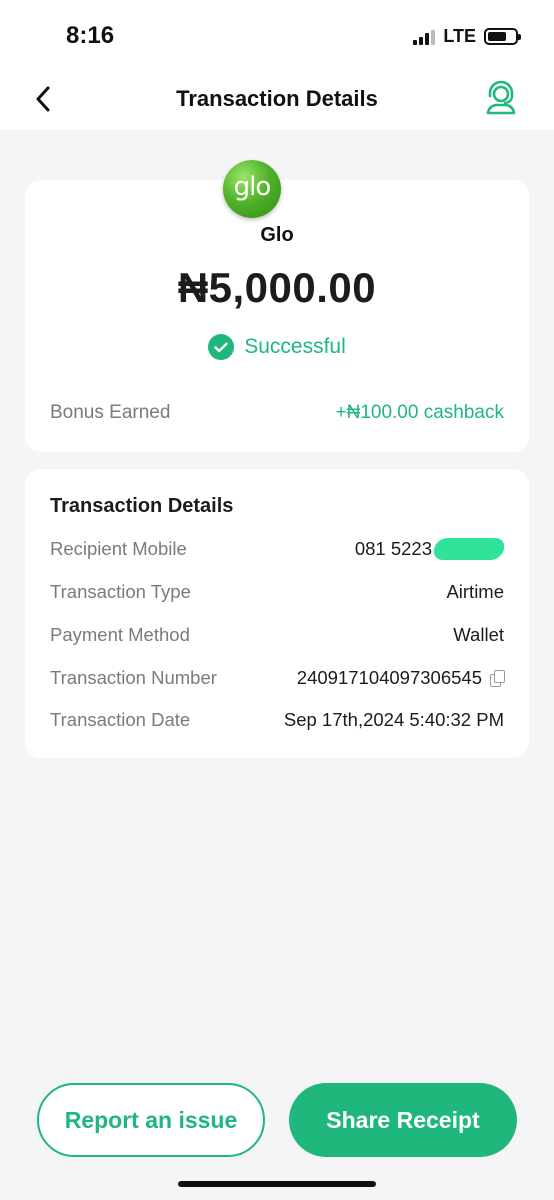 Image resolution: width=554 pixels, height=1200 pixels. I want to click on bonus-label: Bonus Earned, so click(110, 412).